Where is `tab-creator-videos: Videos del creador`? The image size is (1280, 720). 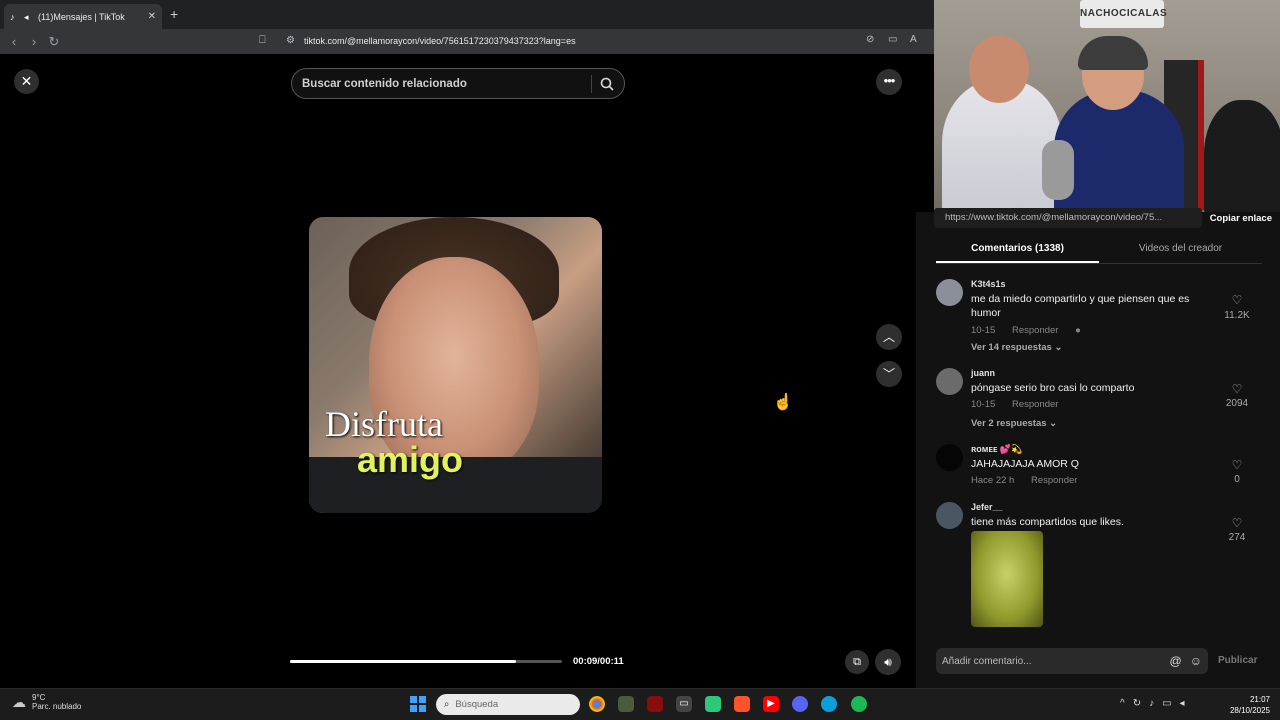
tab-creator-videos: Videos del creador is located at coordinates (1180, 250).